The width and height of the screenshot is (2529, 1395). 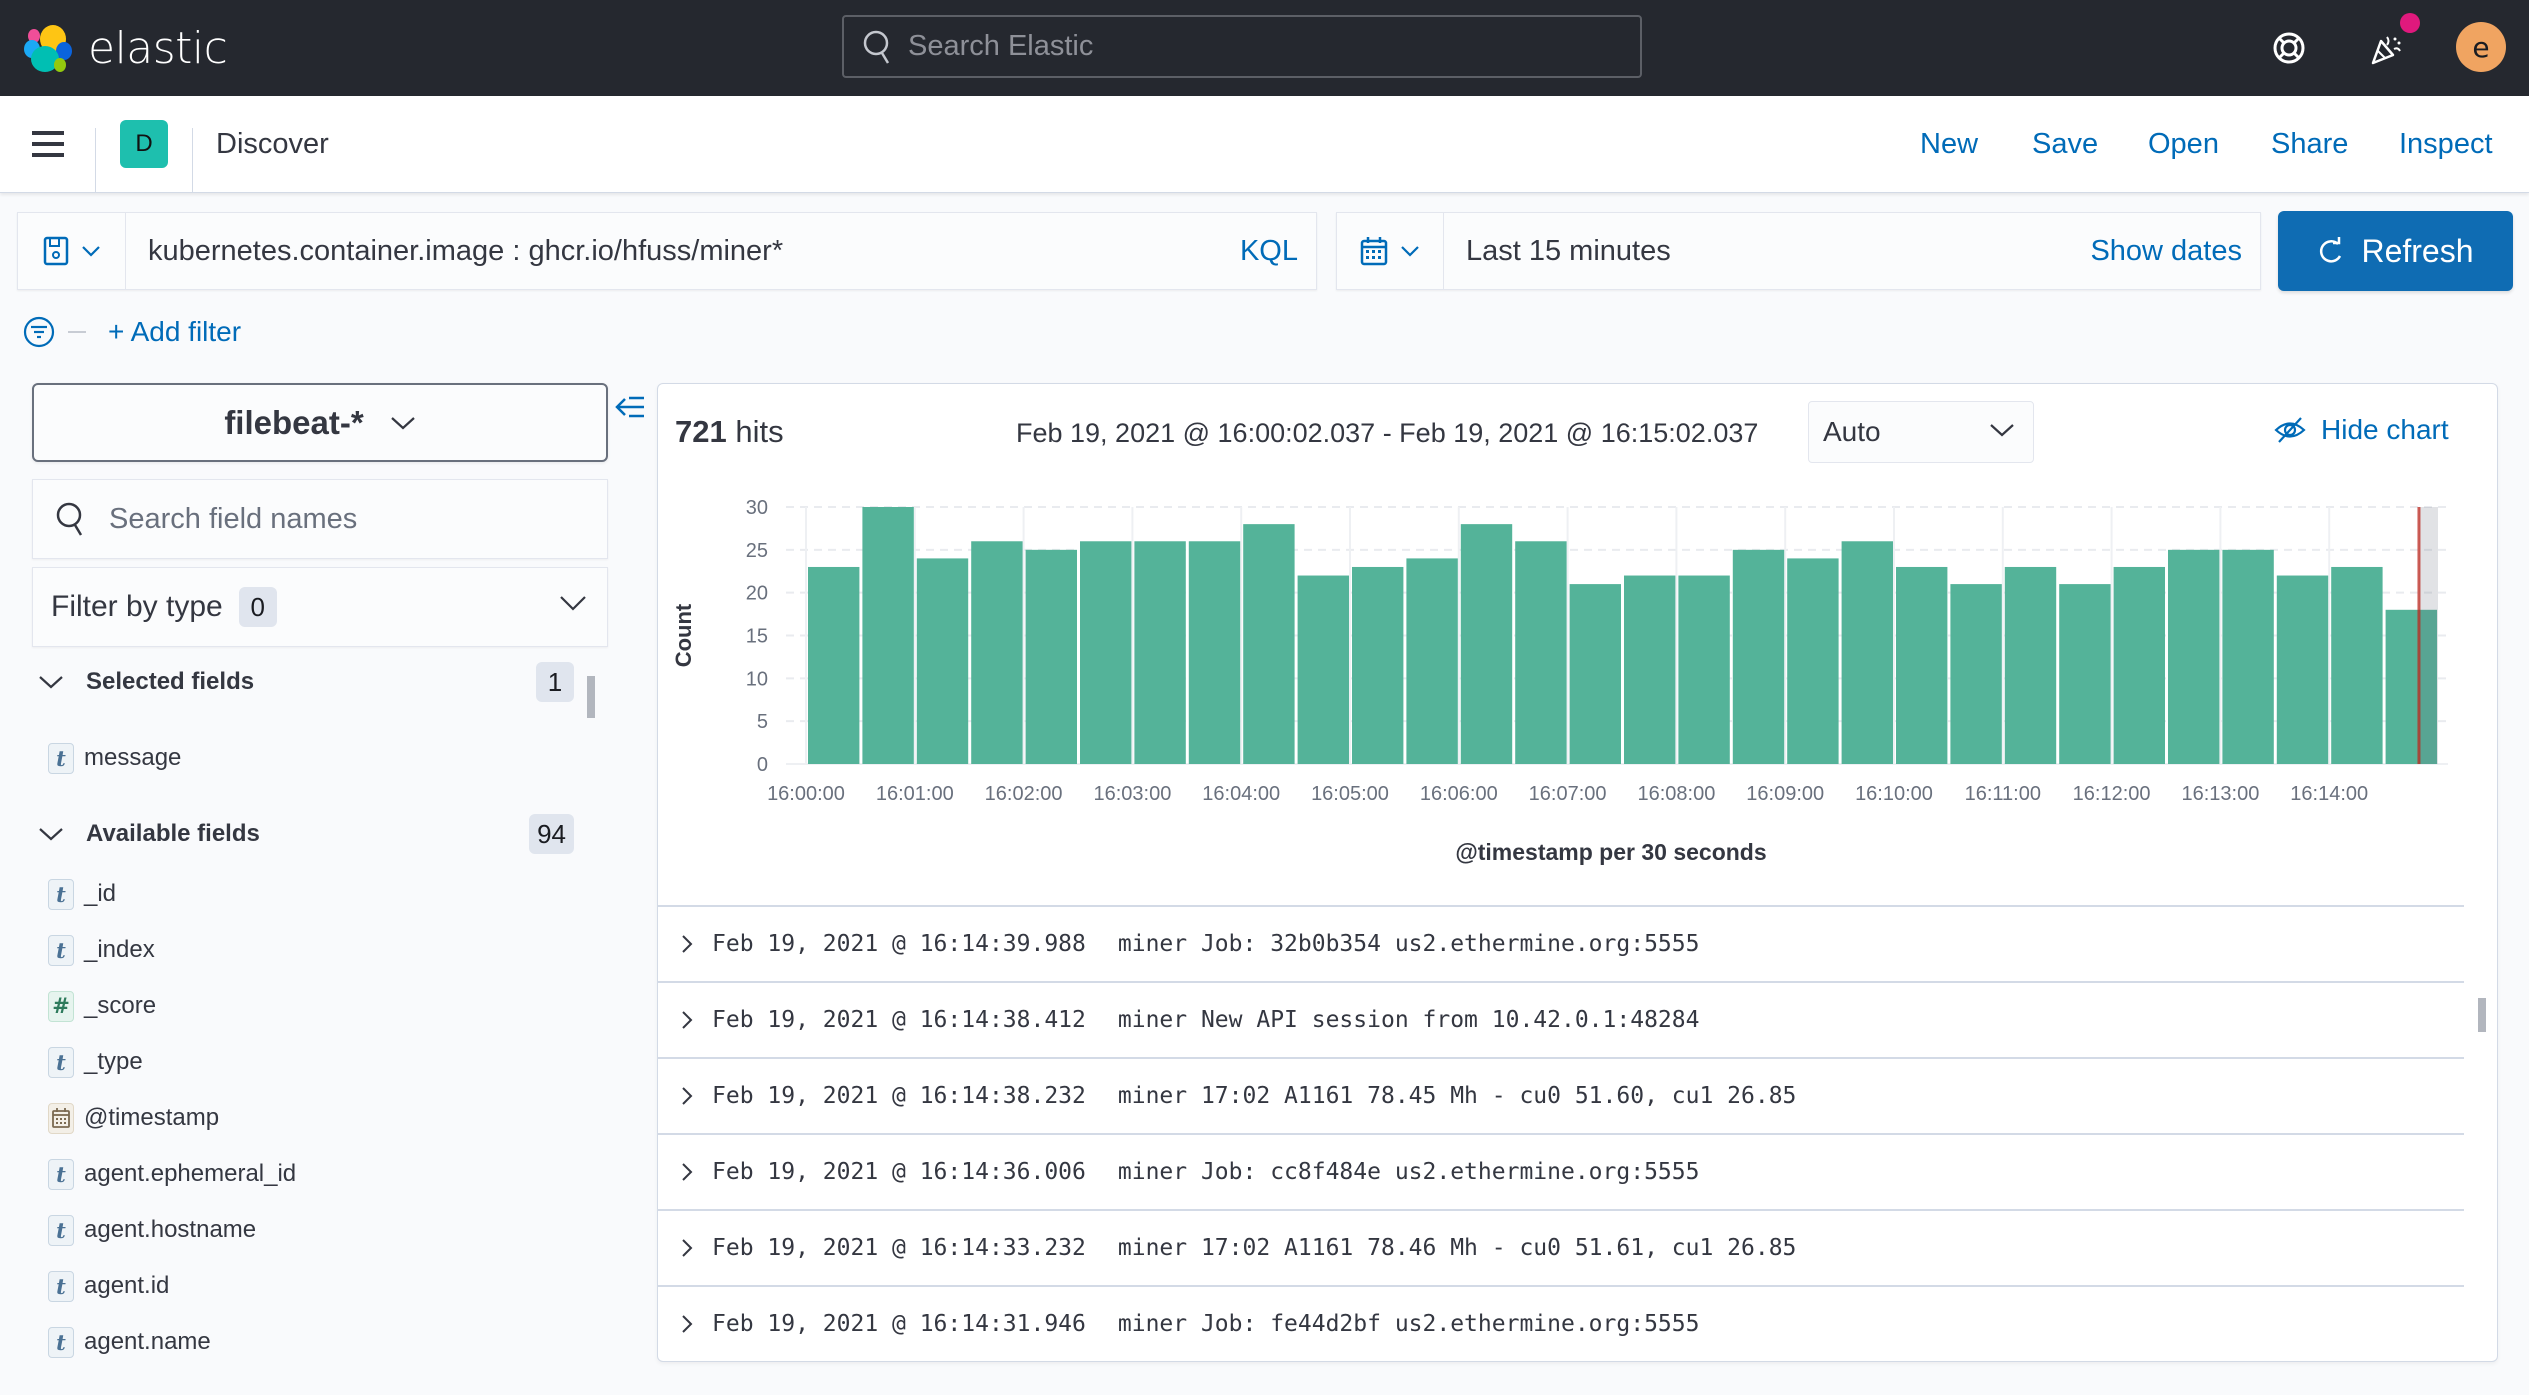 What do you see at coordinates (144, 144) in the screenshot?
I see `space-avatar: D` at bounding box center [144, 144].